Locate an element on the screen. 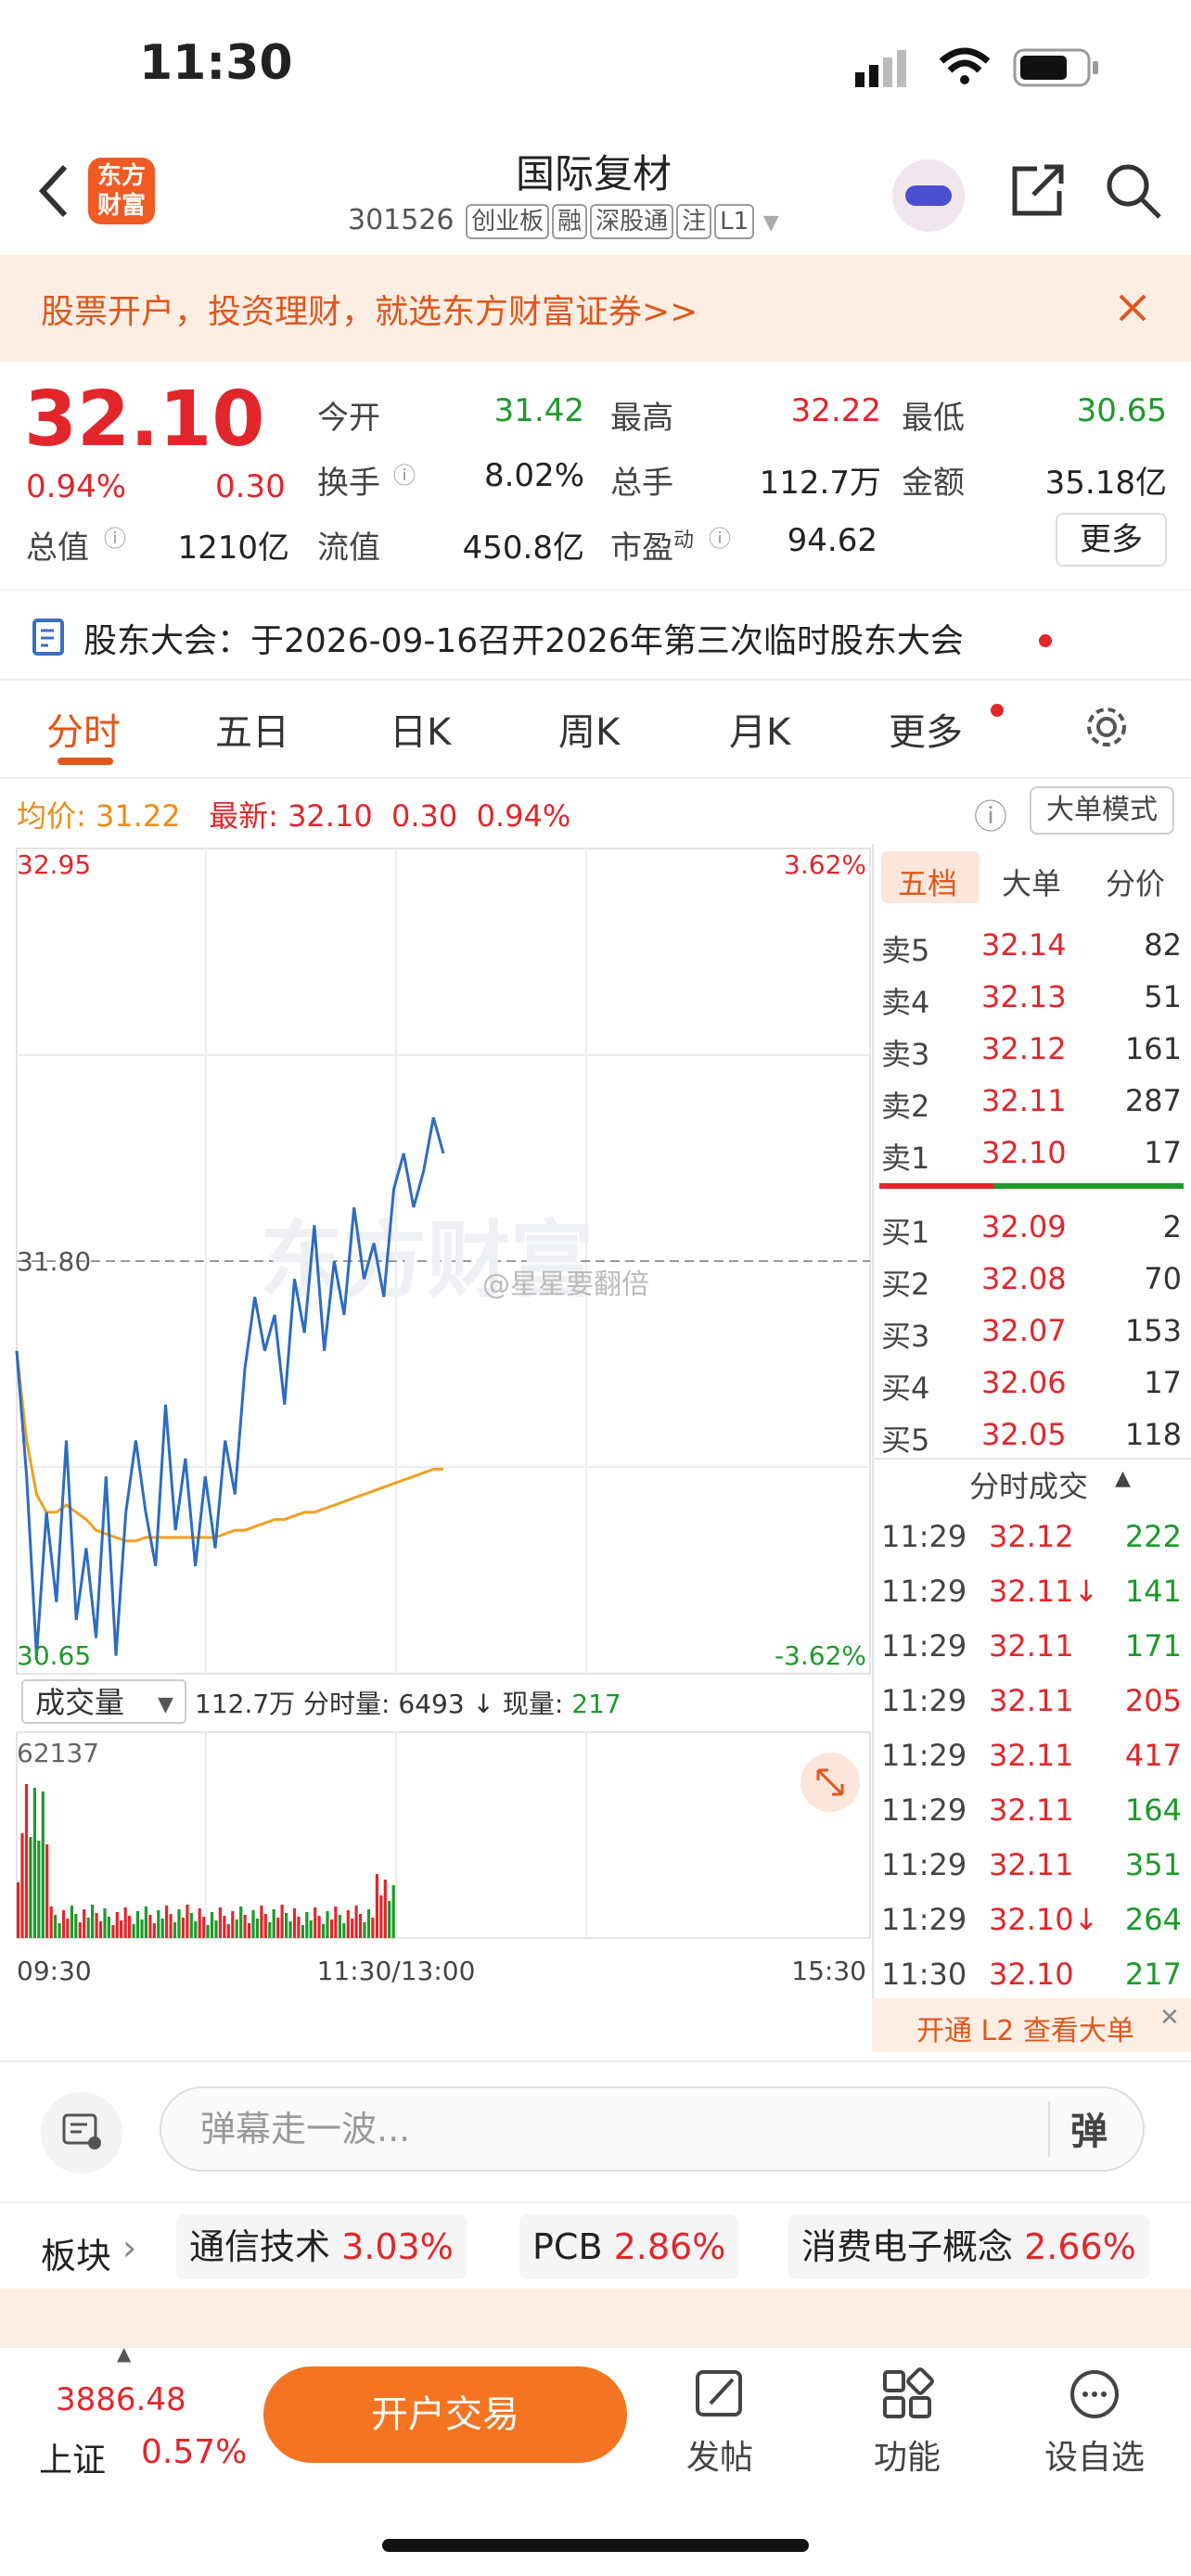 The height and width of the screenshot is (2576, 1191). open-account-trade-button: 开户交易 is located at coordinates (445, 2414).